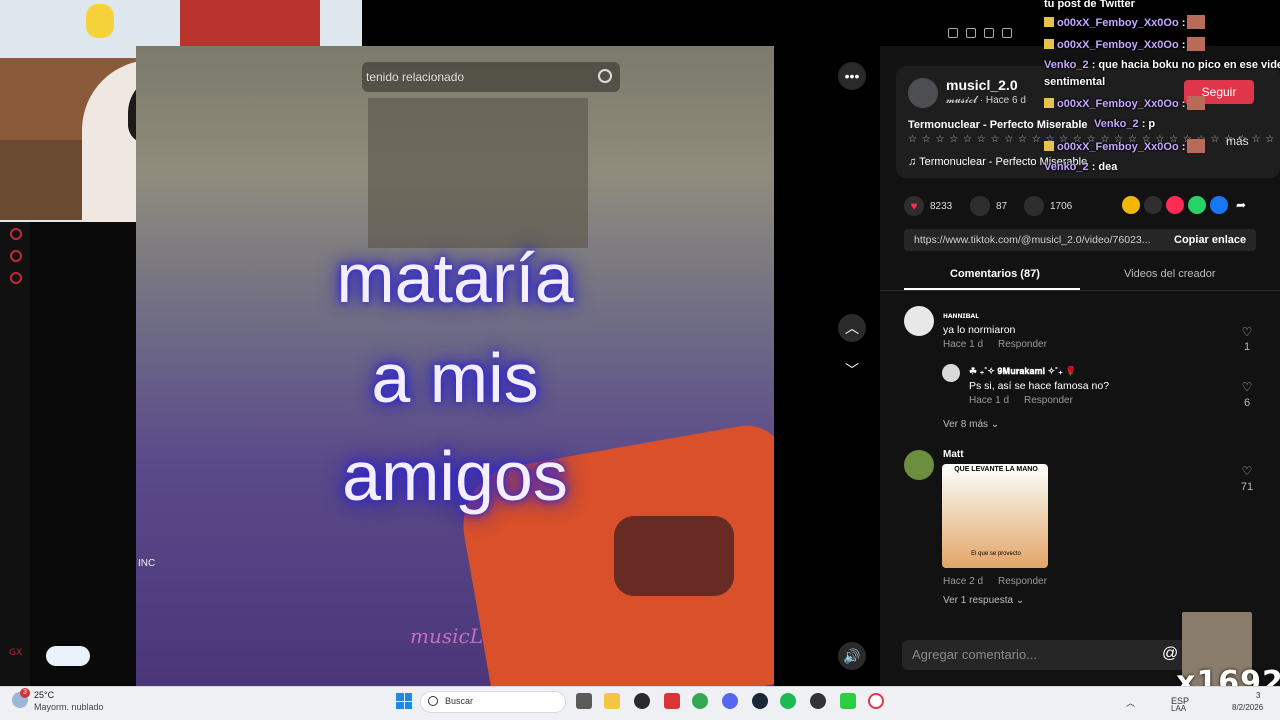 Image resolution: width=1280 pixels, height=720 pixels. What do you see at coordinates (1104, 167) in the screenshot?
I see `chat-text: : dea` at bounding box center [1104, 167].